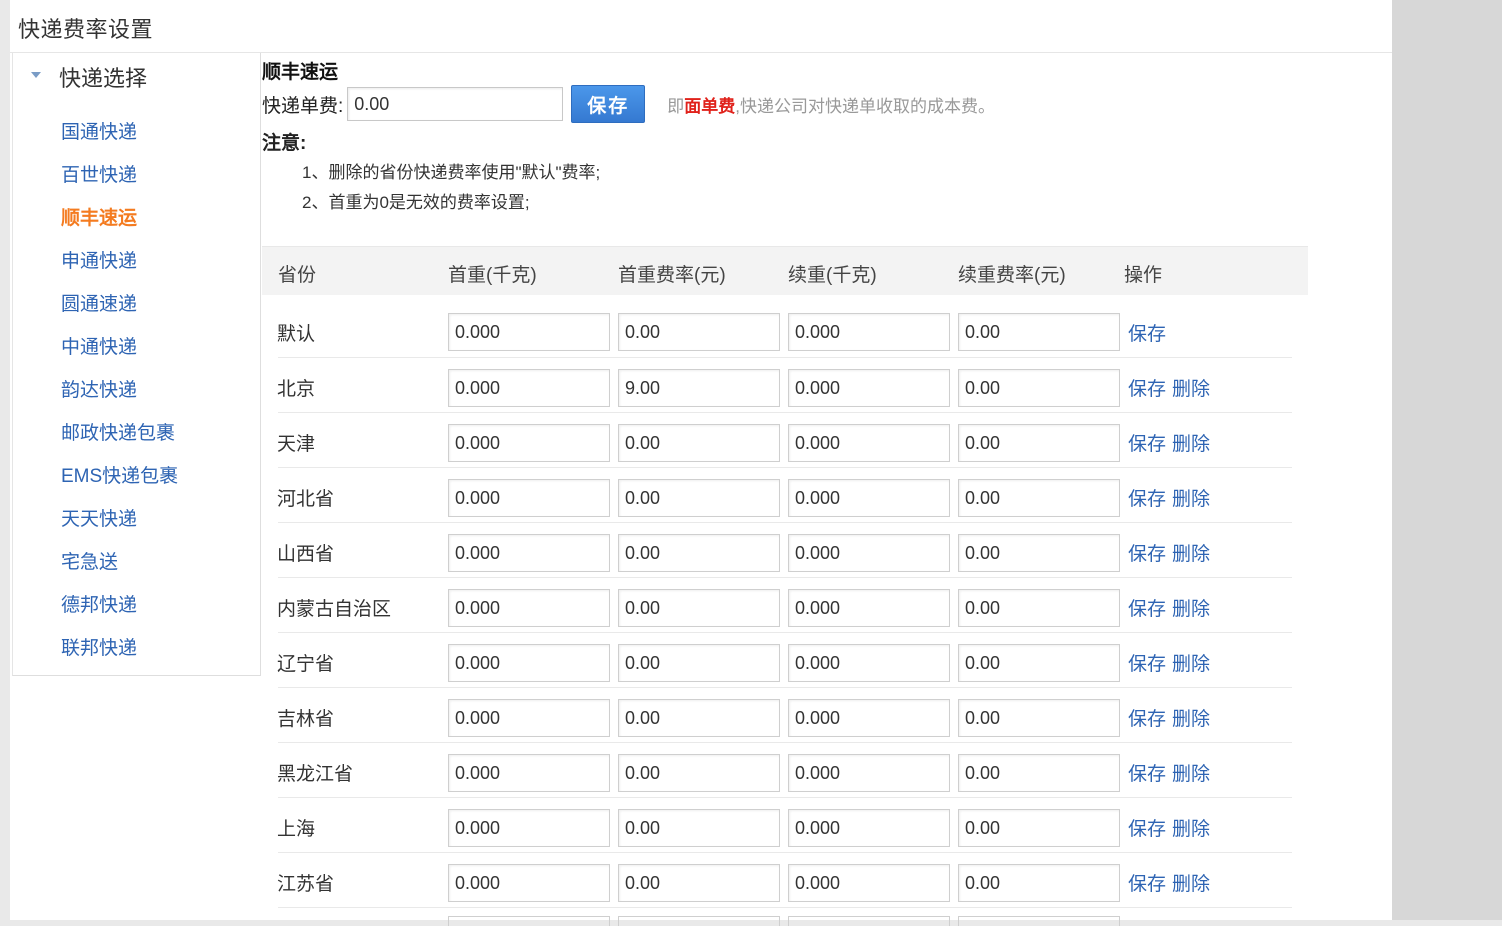 This screenshot has width=1502, height=926. I want to click on table-row: 天津 保存删除, so click(784, 440).